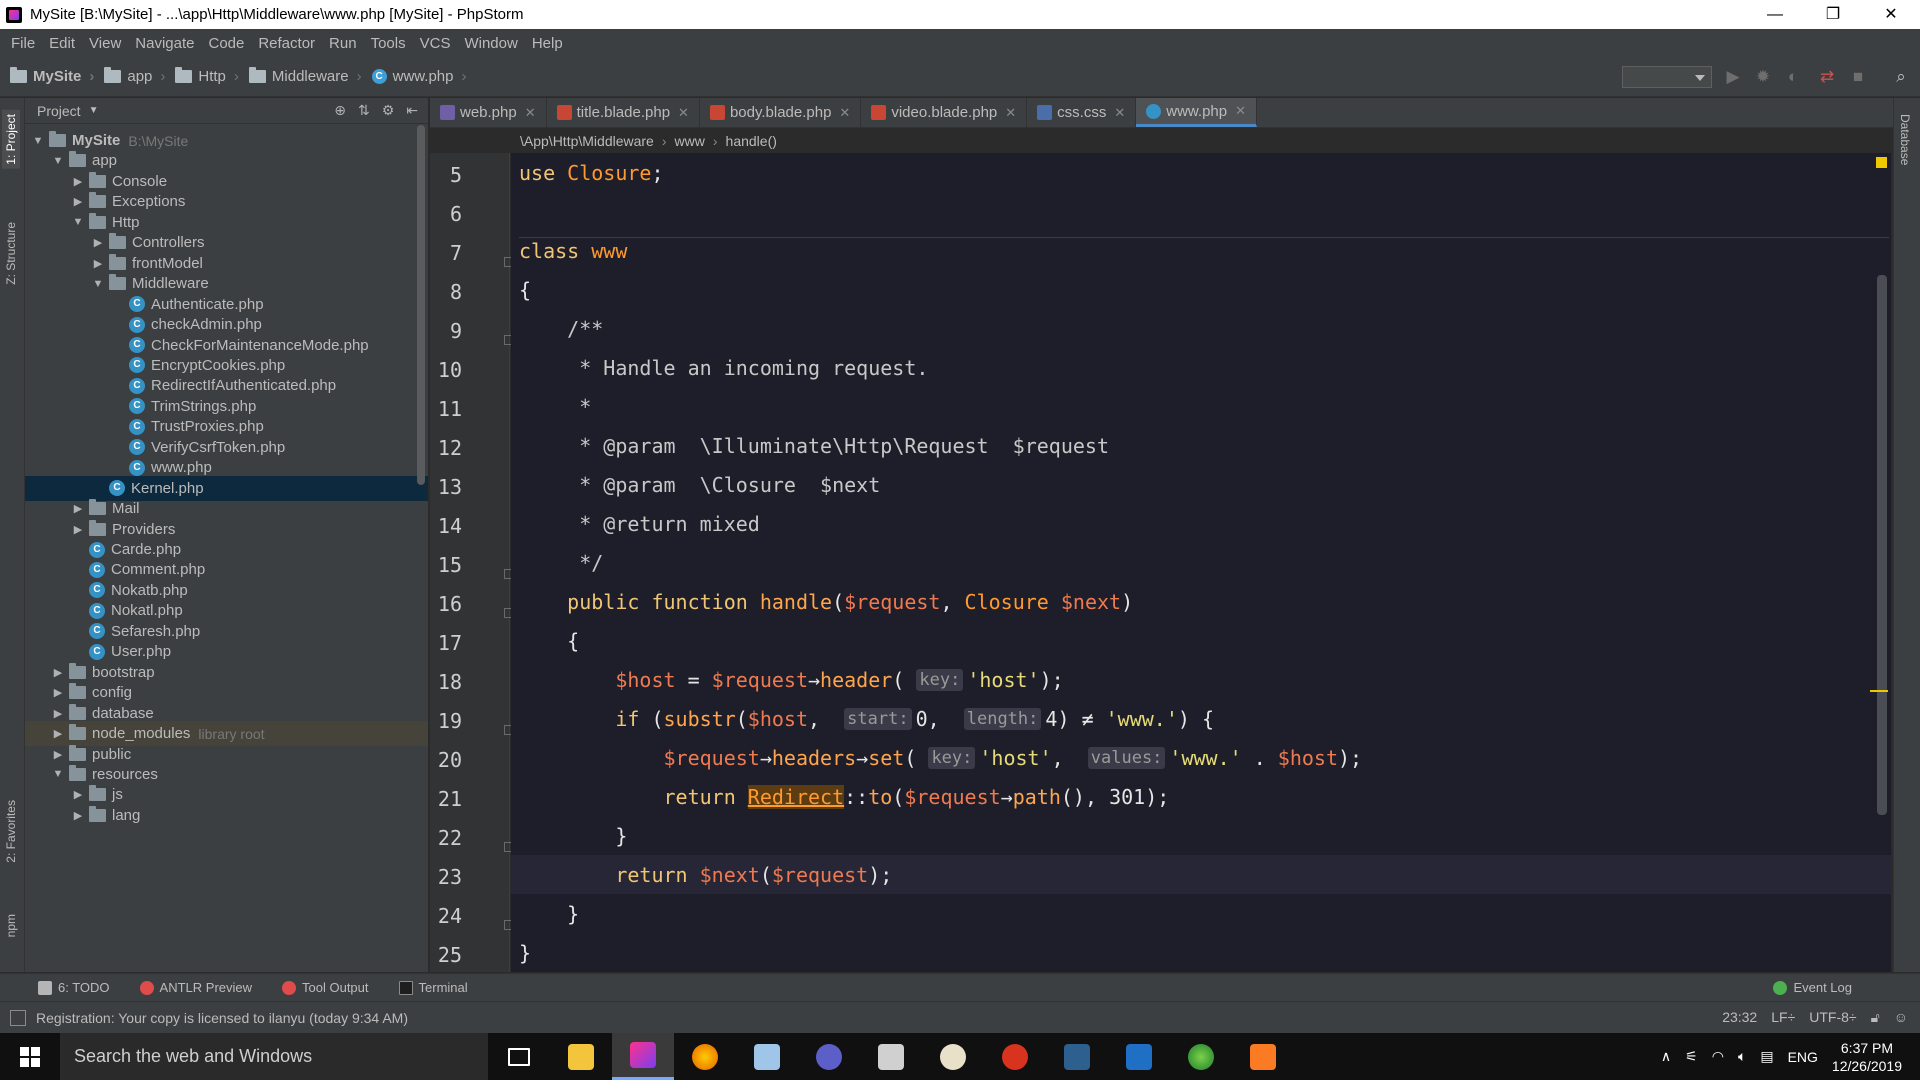 The height and width of the screenshot is (1080, 1920). What do you see at coordinates (944, 112) in the screenshot?
I see `tab-video-blade: video.blade.php ✕` at bounding box center [944, 112].